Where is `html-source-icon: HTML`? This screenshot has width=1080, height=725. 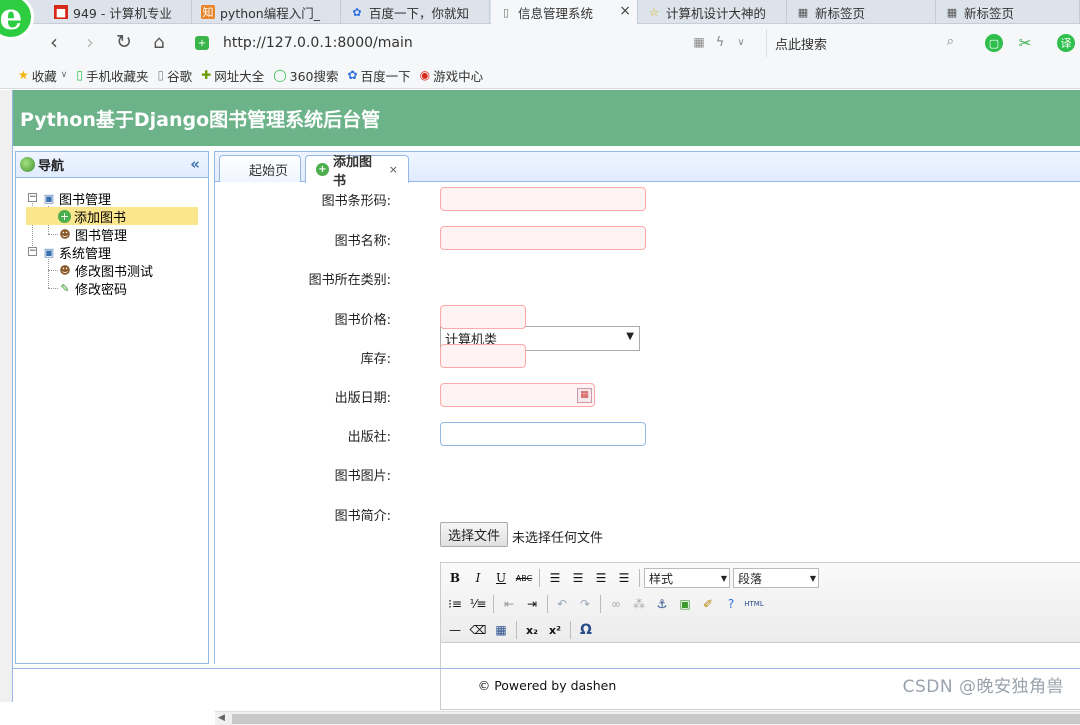 html-source-icon: HTML is located at coordinates (754, 604).